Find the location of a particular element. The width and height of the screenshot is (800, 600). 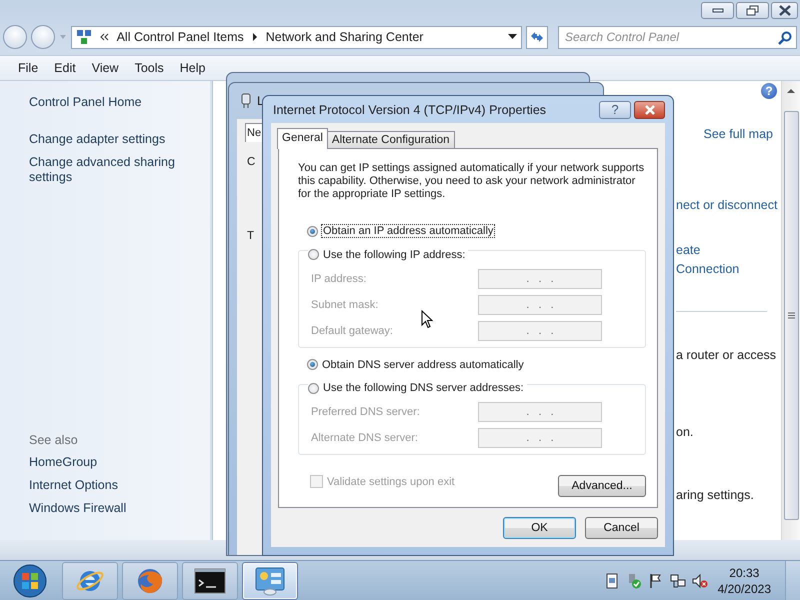

scroll-thumb is located at coordinates (791, 315).